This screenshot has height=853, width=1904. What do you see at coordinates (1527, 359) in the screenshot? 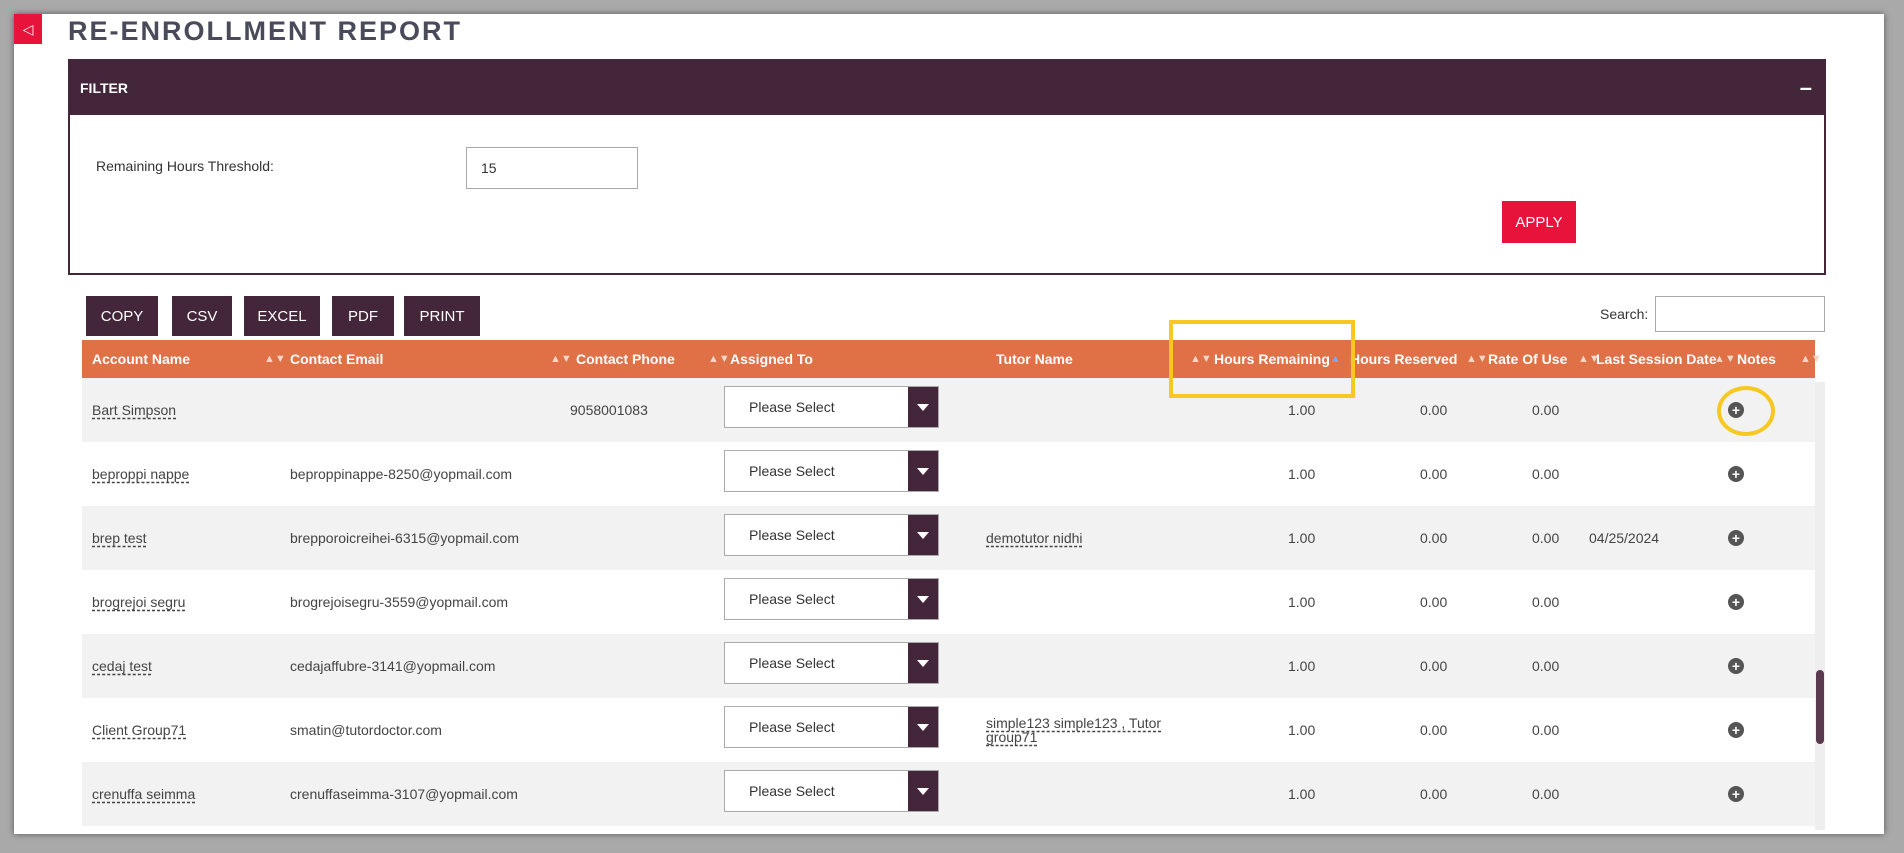
I see `col-rate-of-use: Rate Of Use` at bounding box center [1527, 359].